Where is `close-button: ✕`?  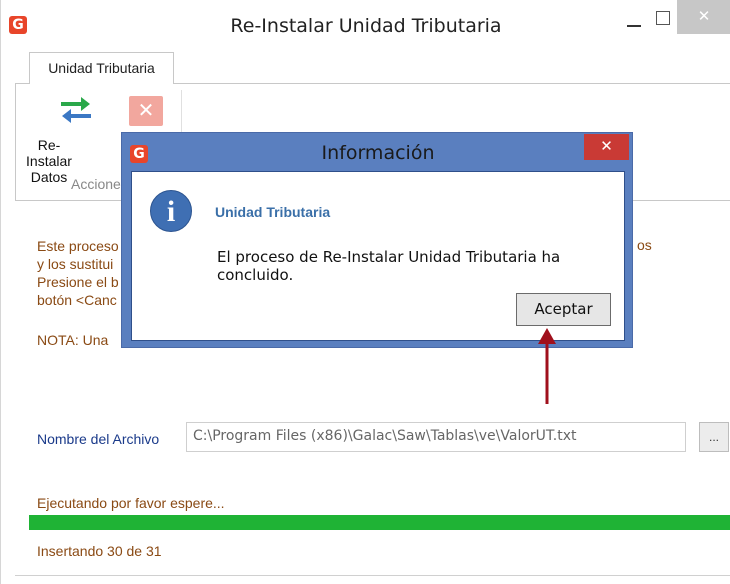
close-button: ✕ is located at coordinates (703, 17).